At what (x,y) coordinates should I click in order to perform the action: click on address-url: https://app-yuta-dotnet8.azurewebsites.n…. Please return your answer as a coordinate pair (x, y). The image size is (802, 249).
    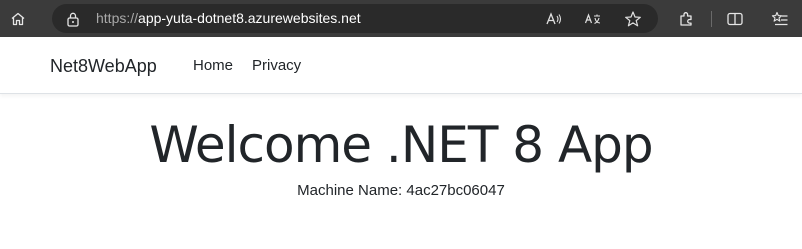
    Looking at the image, I should click on (228, 18).